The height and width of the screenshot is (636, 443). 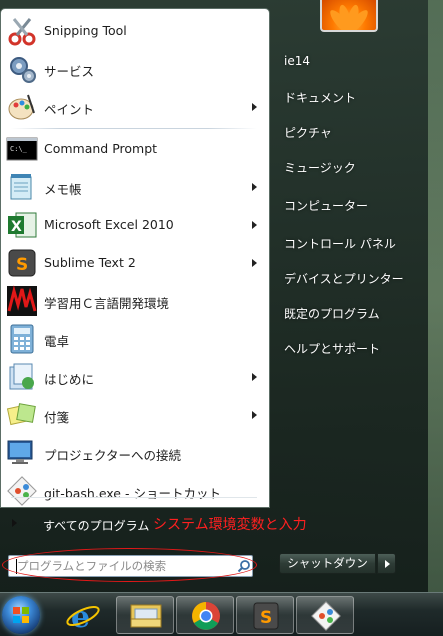 I want to click on all-programs-link: すべてのプログラム, so click(x=96, y=525).